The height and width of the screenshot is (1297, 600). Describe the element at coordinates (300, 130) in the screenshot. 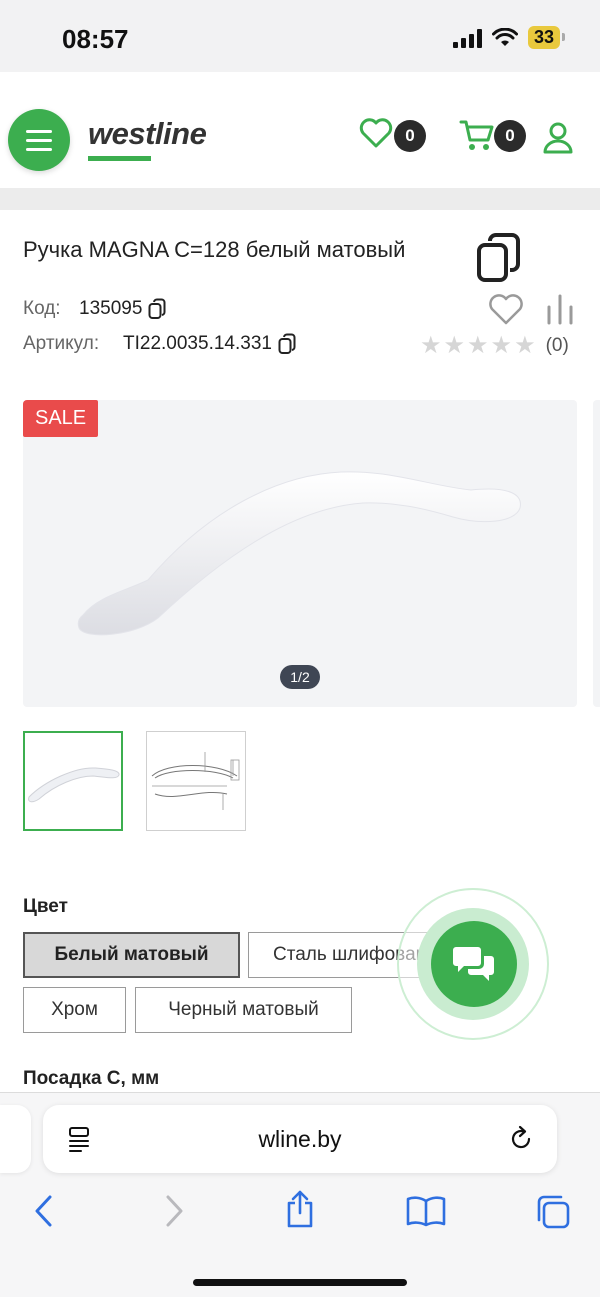

I see `site-header: westline 0 0` at that location.